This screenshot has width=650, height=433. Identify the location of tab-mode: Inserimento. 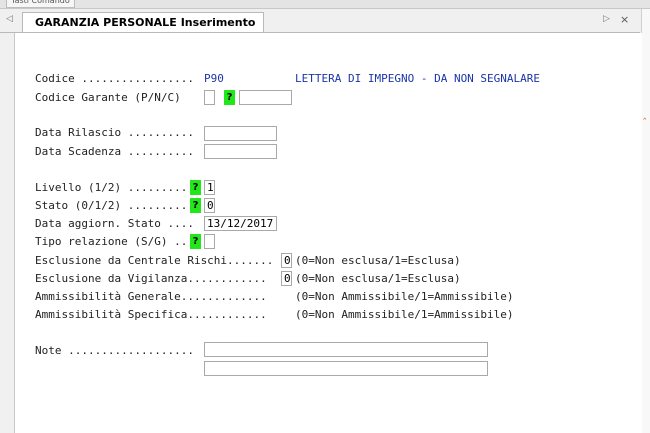
(218, 22).